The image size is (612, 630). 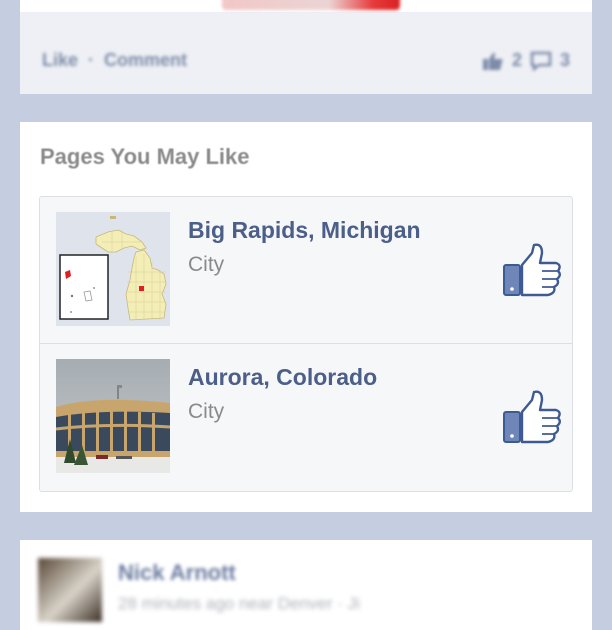 What do you see at coordinates (541, 61) in the screenshot?
I see `comment-count-icon` at bounding box center [541, 61].